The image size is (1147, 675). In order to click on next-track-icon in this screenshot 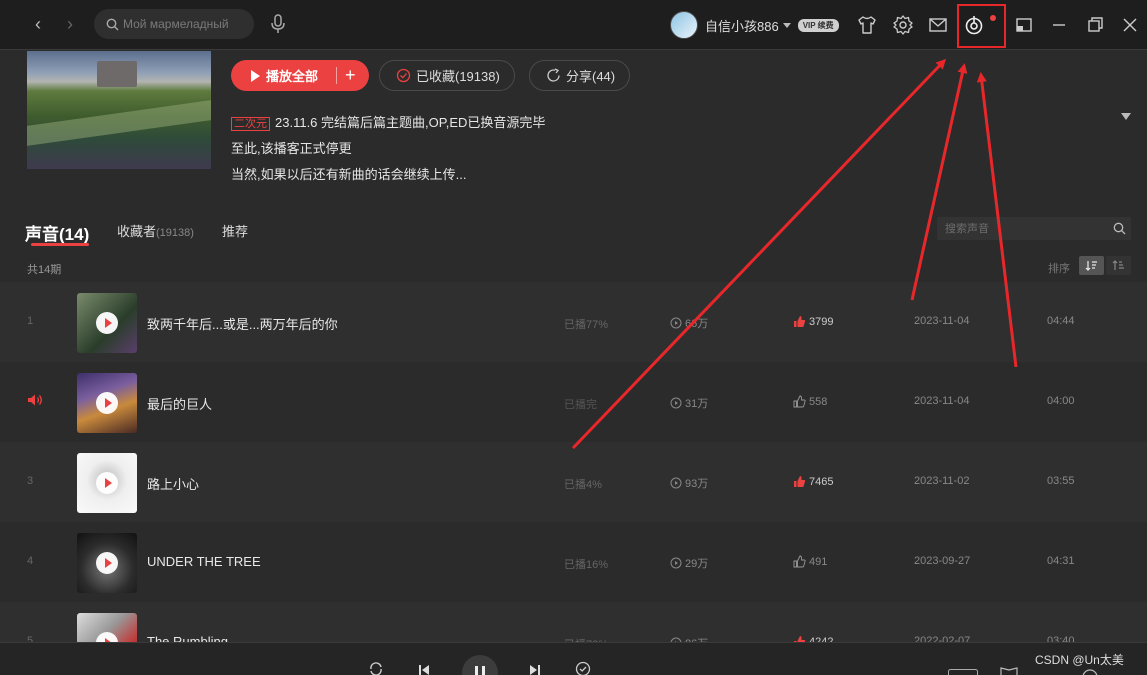, I will do `click(535, 669)`.